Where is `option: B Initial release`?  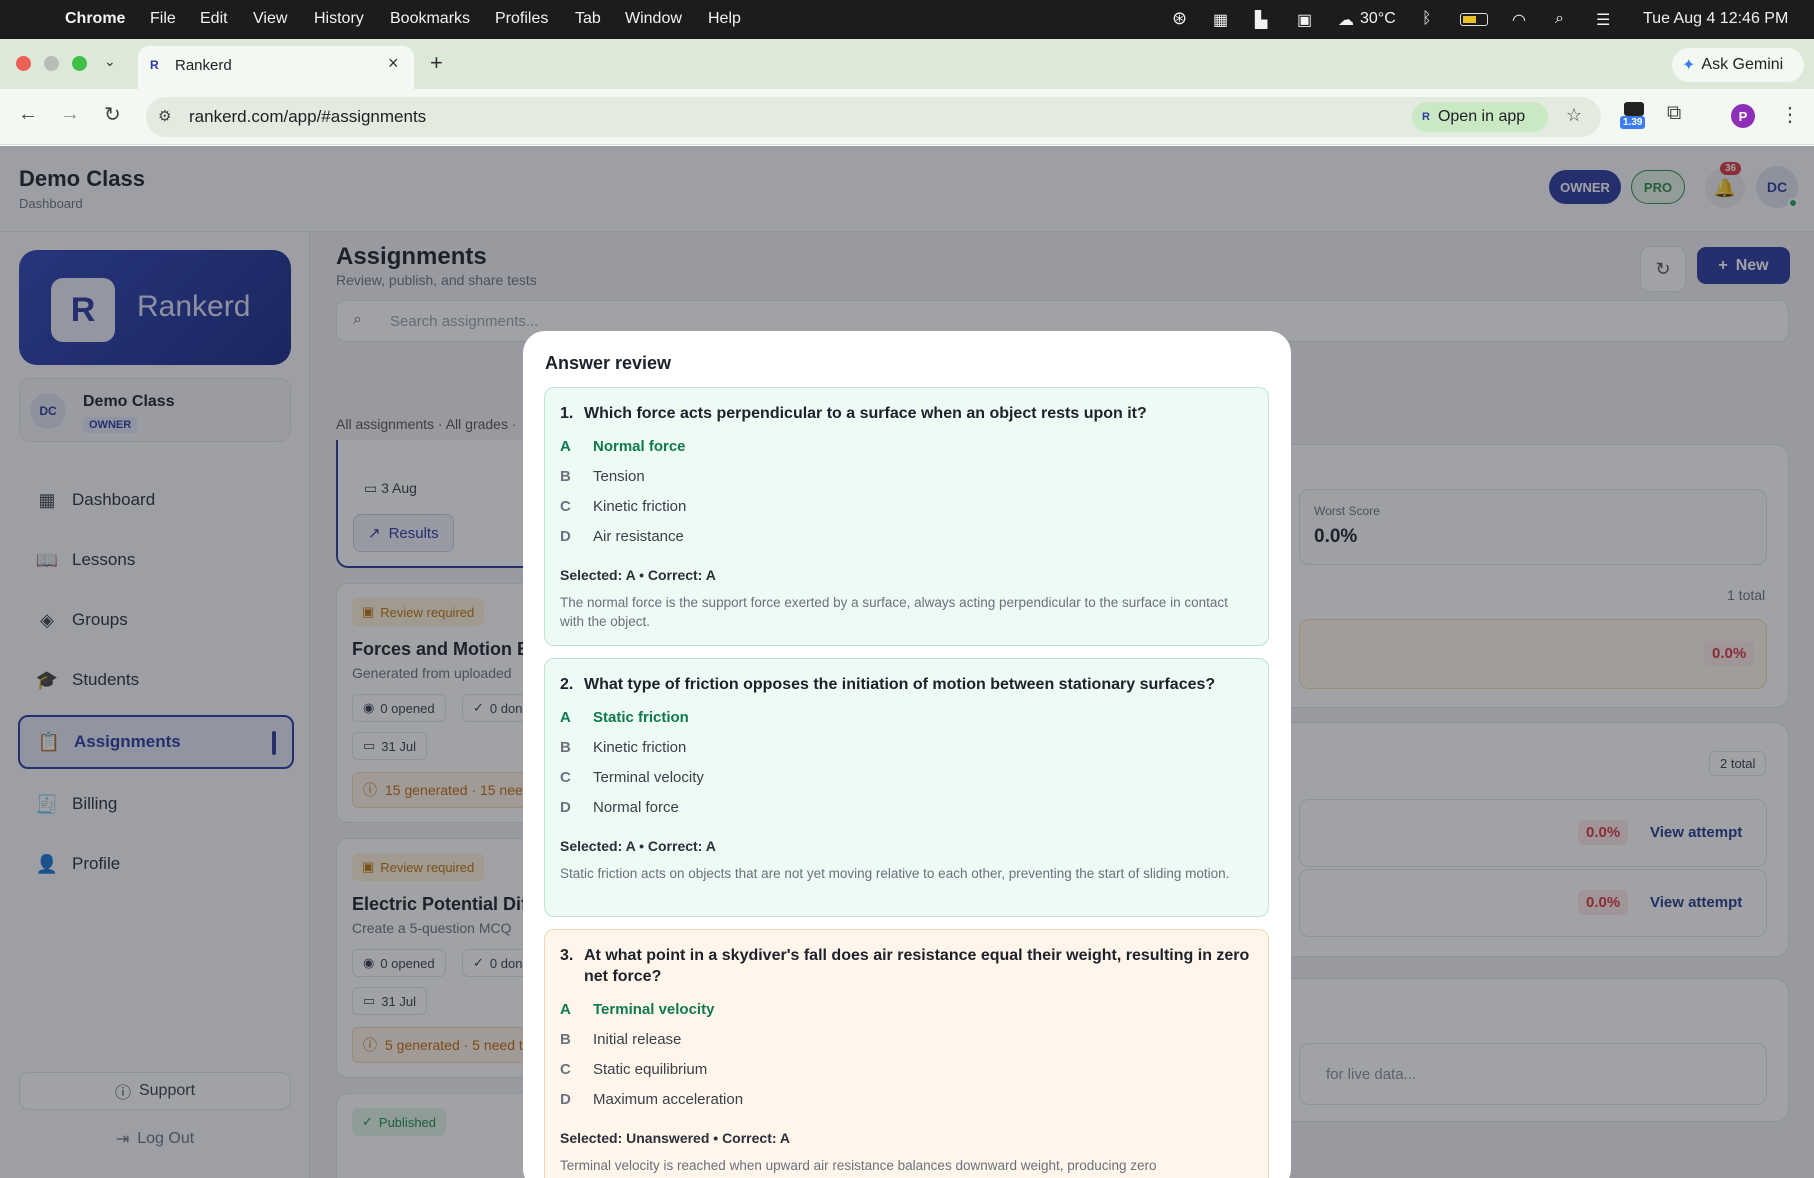
option: B Initial release is located at coordinates (620, 1039).